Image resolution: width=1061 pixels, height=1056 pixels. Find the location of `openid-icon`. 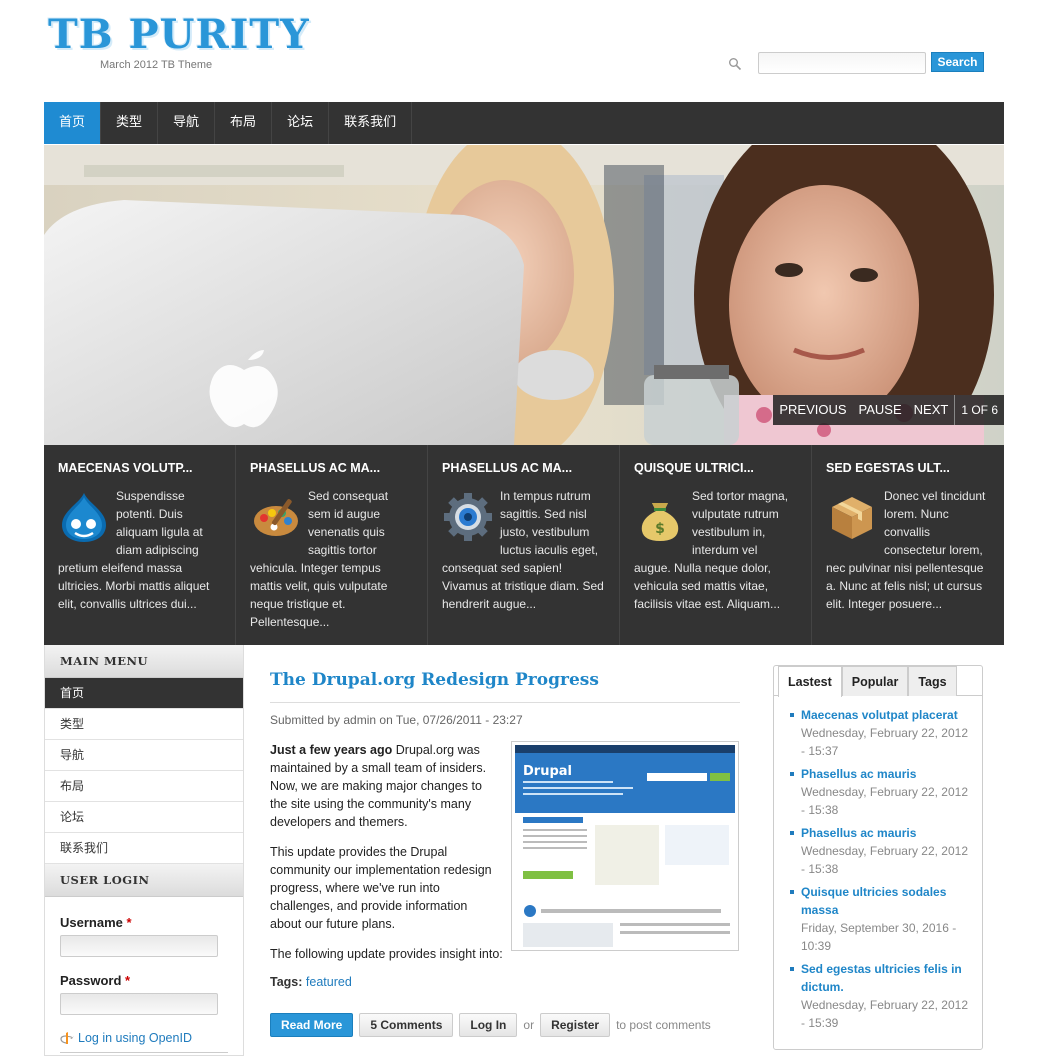

openid-icon is located at coordinates (67, 1038).